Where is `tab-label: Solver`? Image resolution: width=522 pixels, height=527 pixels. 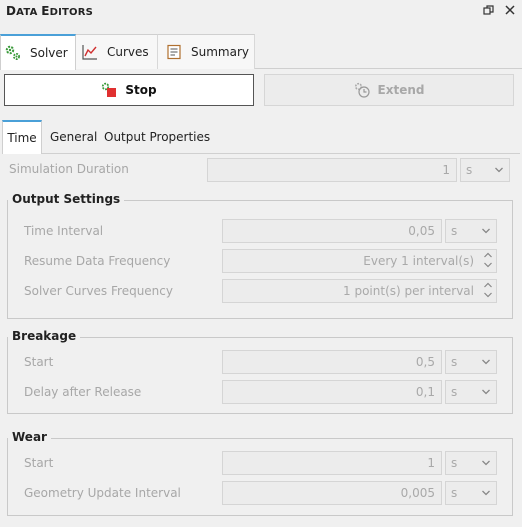
tab-label: Solver is located at coordinates (49, 53).